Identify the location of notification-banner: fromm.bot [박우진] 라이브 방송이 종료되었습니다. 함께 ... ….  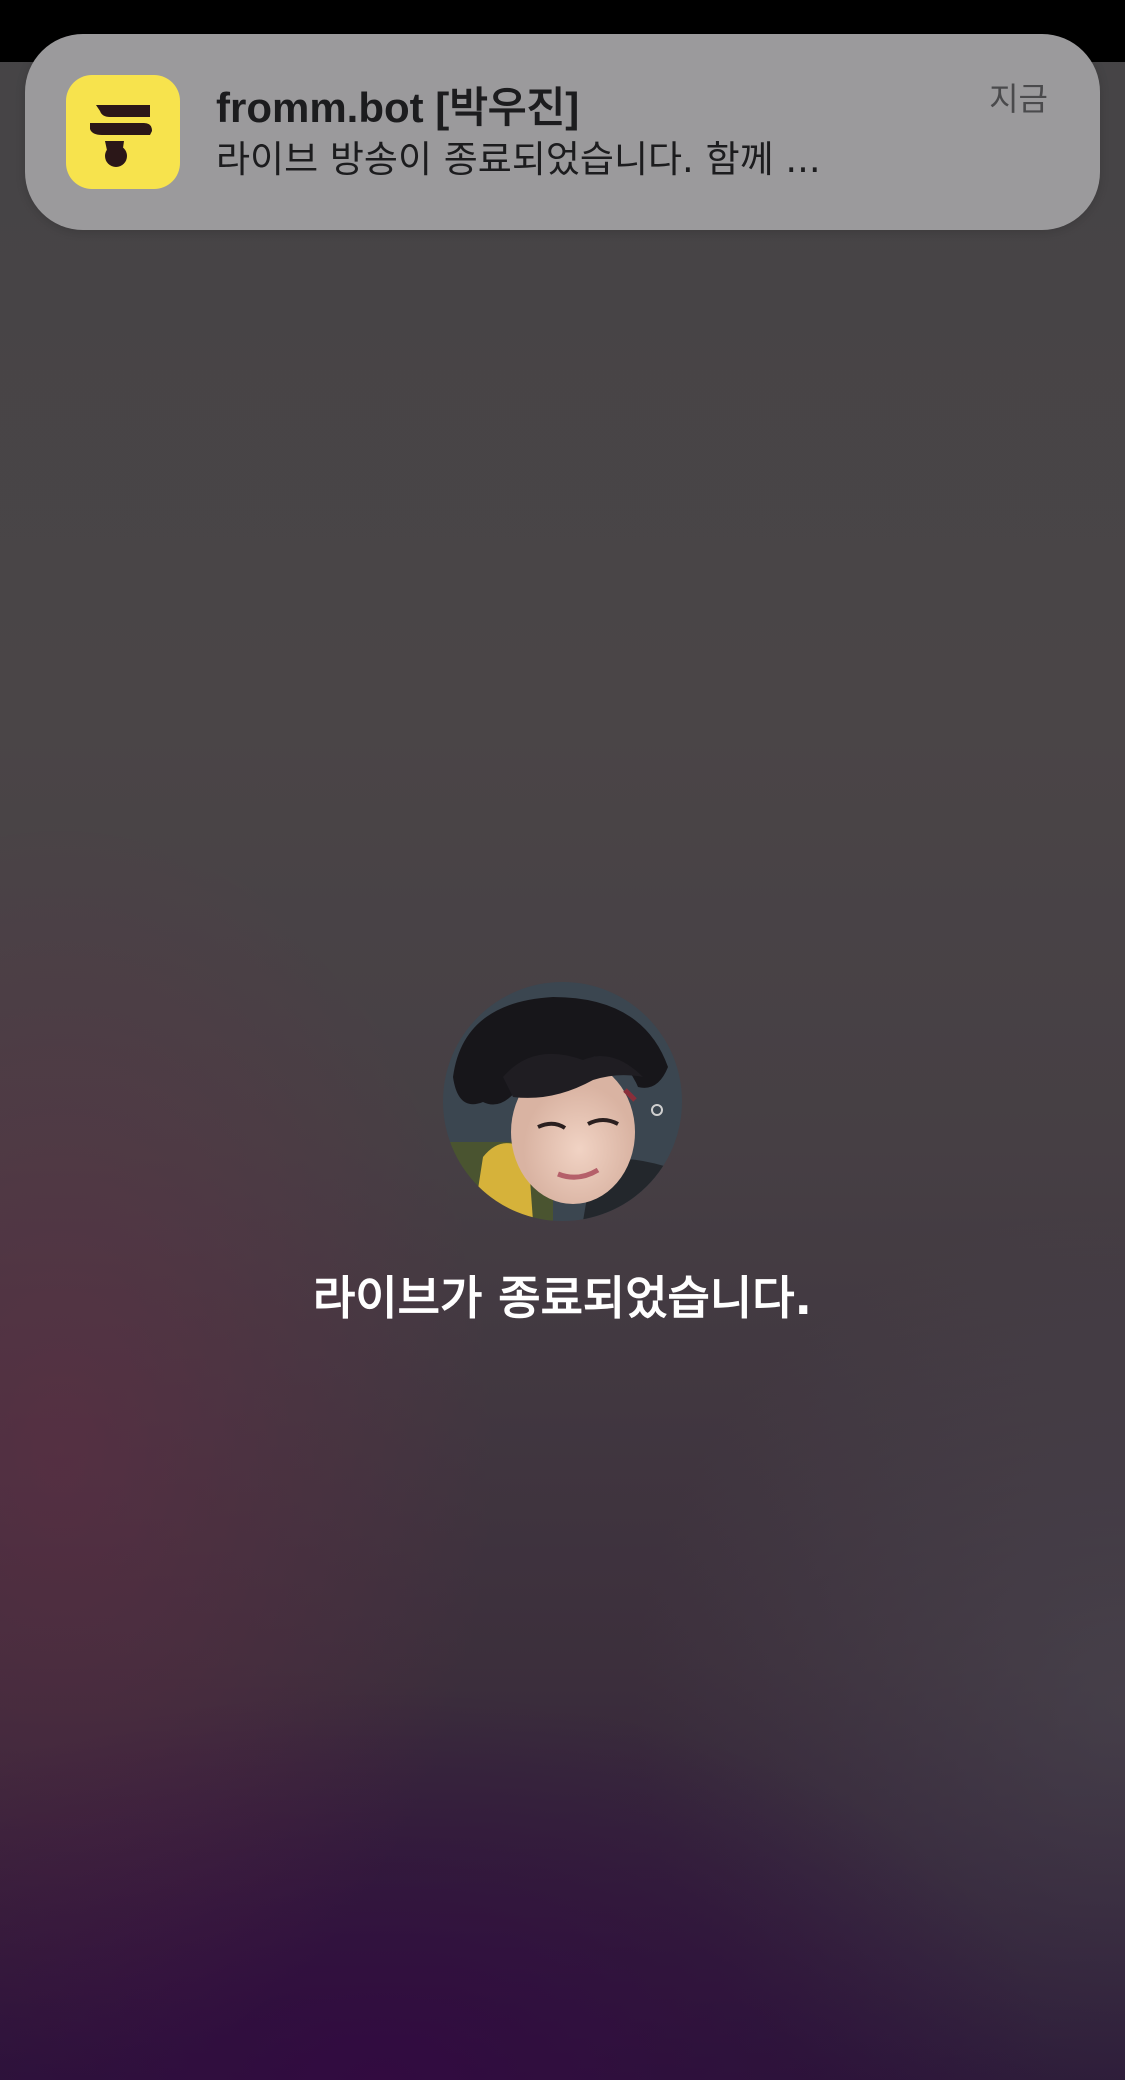
(562, 132).